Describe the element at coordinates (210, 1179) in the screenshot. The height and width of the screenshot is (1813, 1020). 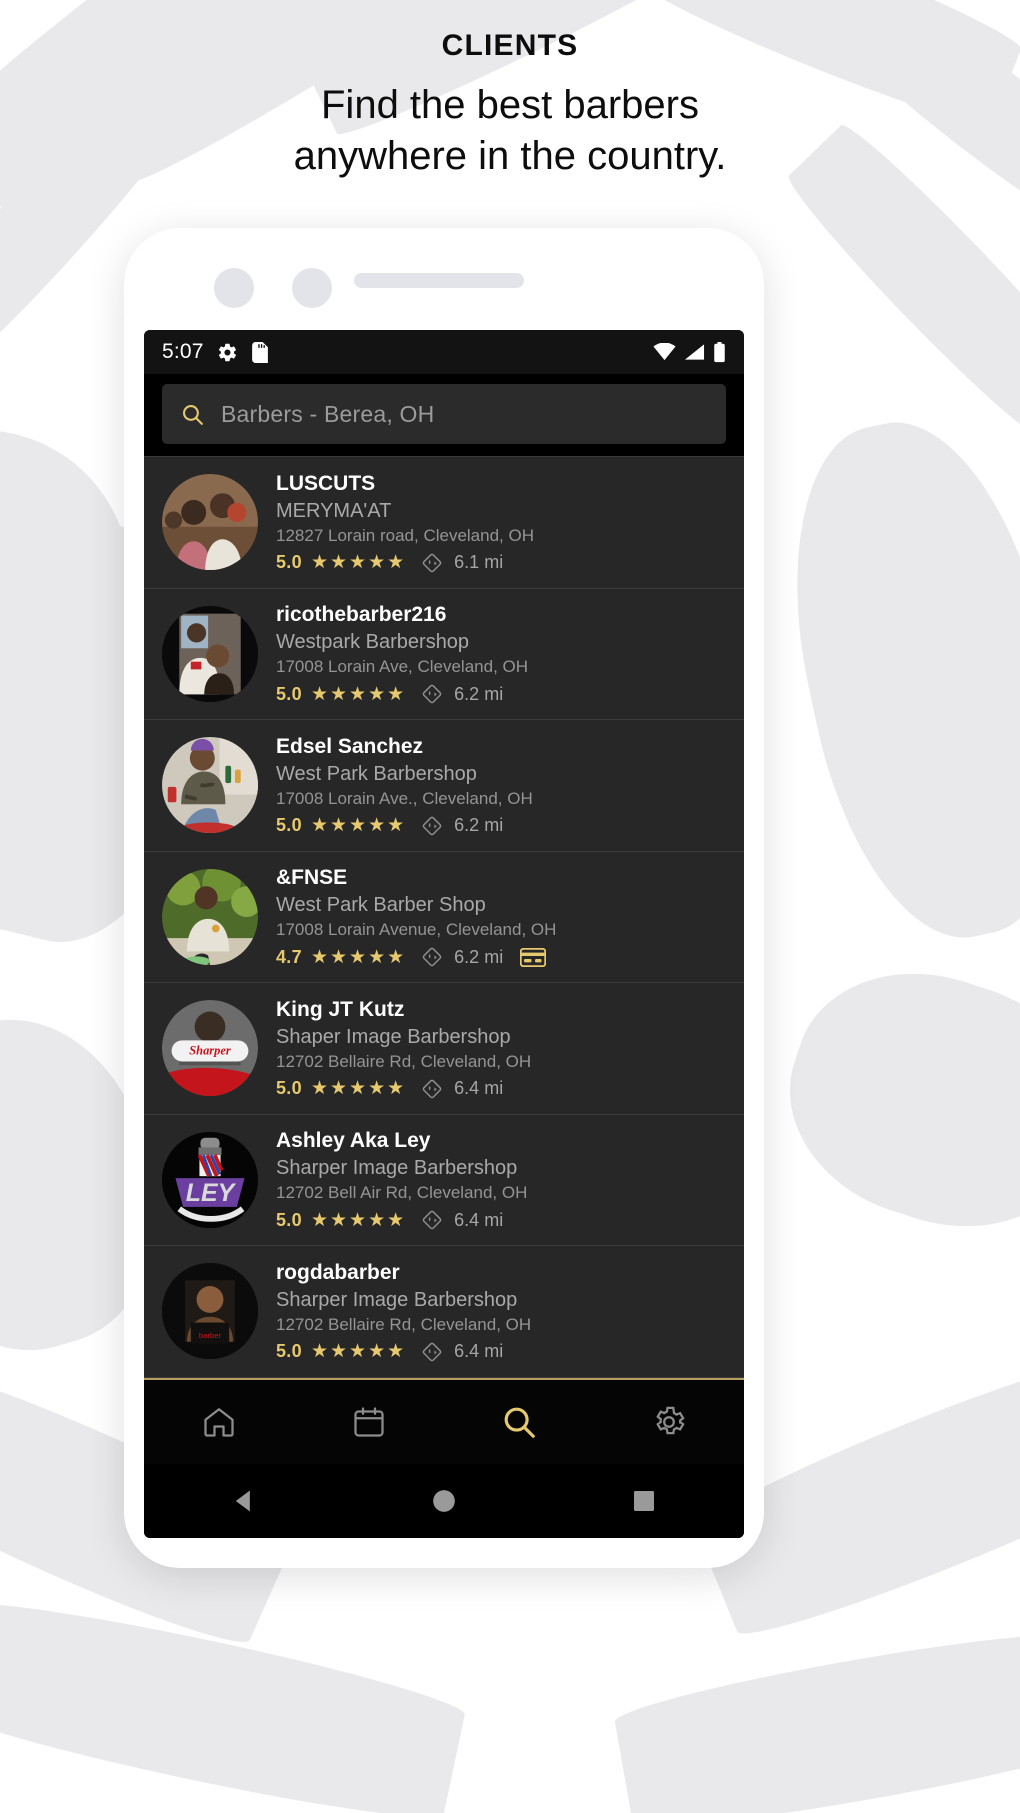
I see `avatar: LEY` at that location.